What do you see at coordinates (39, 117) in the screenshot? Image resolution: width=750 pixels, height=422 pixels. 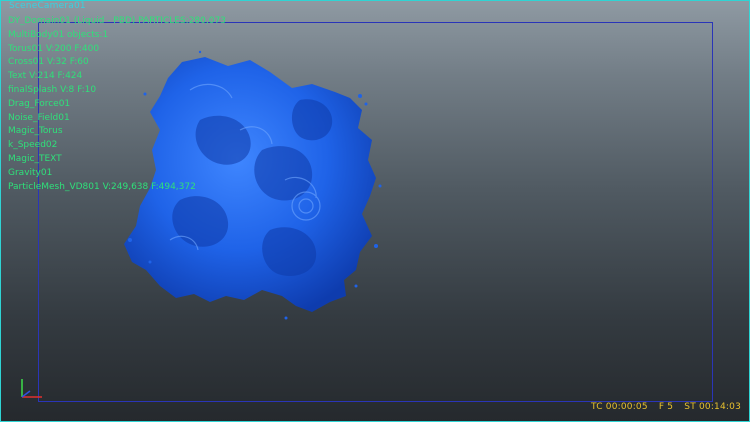 I see `overlay-line: Noise_Field01` at bounding box center [39, 117].